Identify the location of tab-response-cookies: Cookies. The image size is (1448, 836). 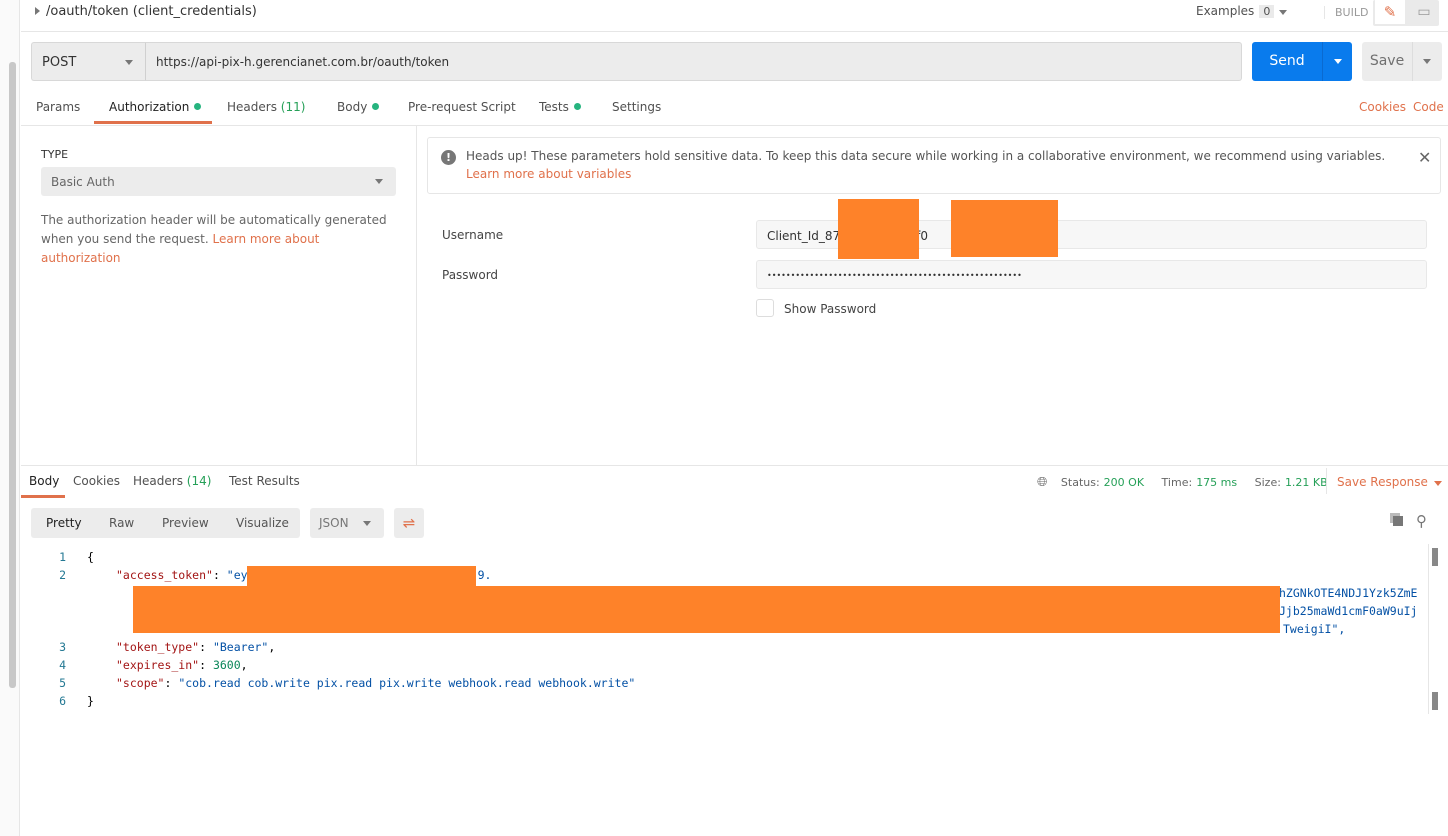
(96, 481).